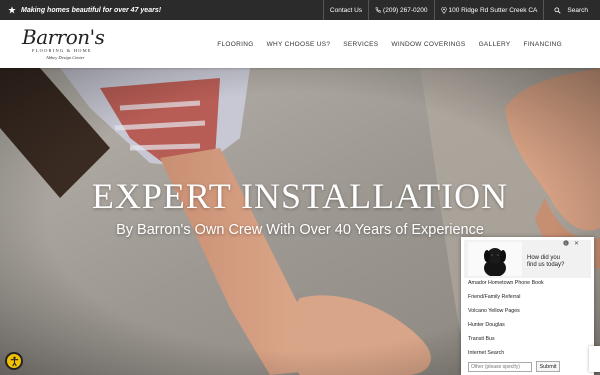 The height and width of the screenshot is (375, 600). Describe the element at coordinates (495, 44) in the screenshot. I see `nav-gallery: GALLERY` at that location.